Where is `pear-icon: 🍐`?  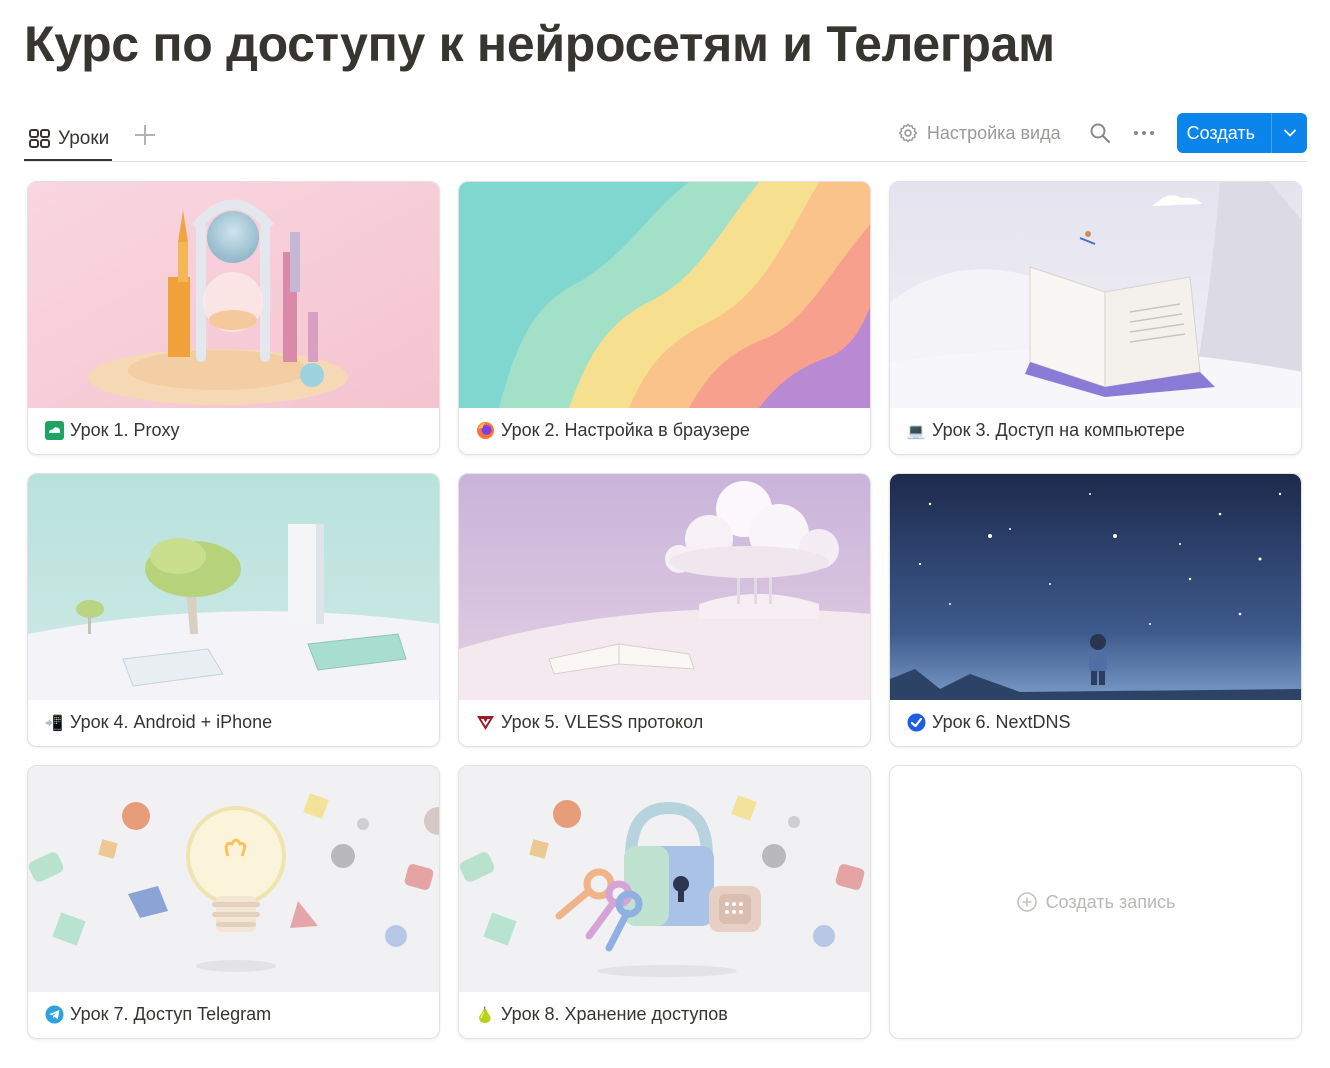 pear-icon: 🍐 is located at coordinates (485, 1015).